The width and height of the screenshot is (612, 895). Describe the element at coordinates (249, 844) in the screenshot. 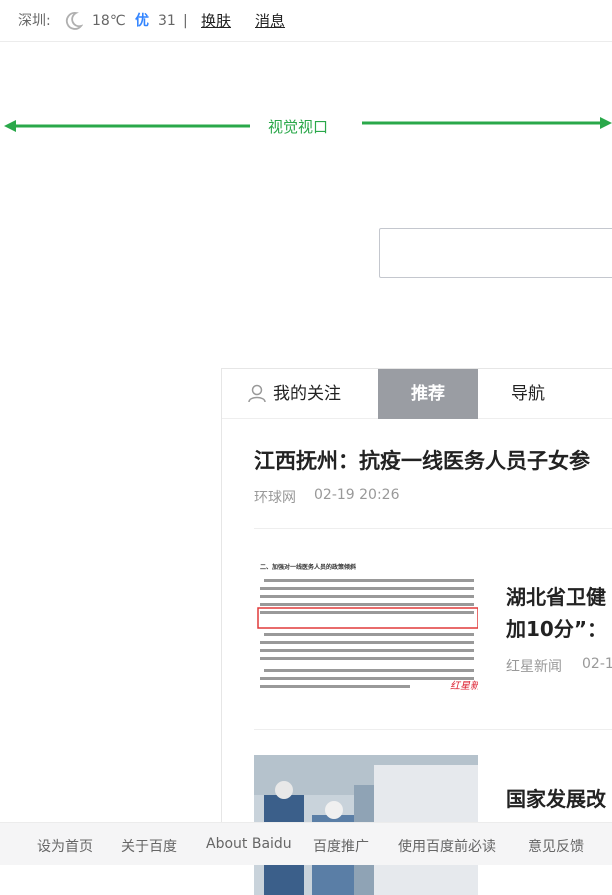

I see `footer-link-about-en: About Baidu` at that location.